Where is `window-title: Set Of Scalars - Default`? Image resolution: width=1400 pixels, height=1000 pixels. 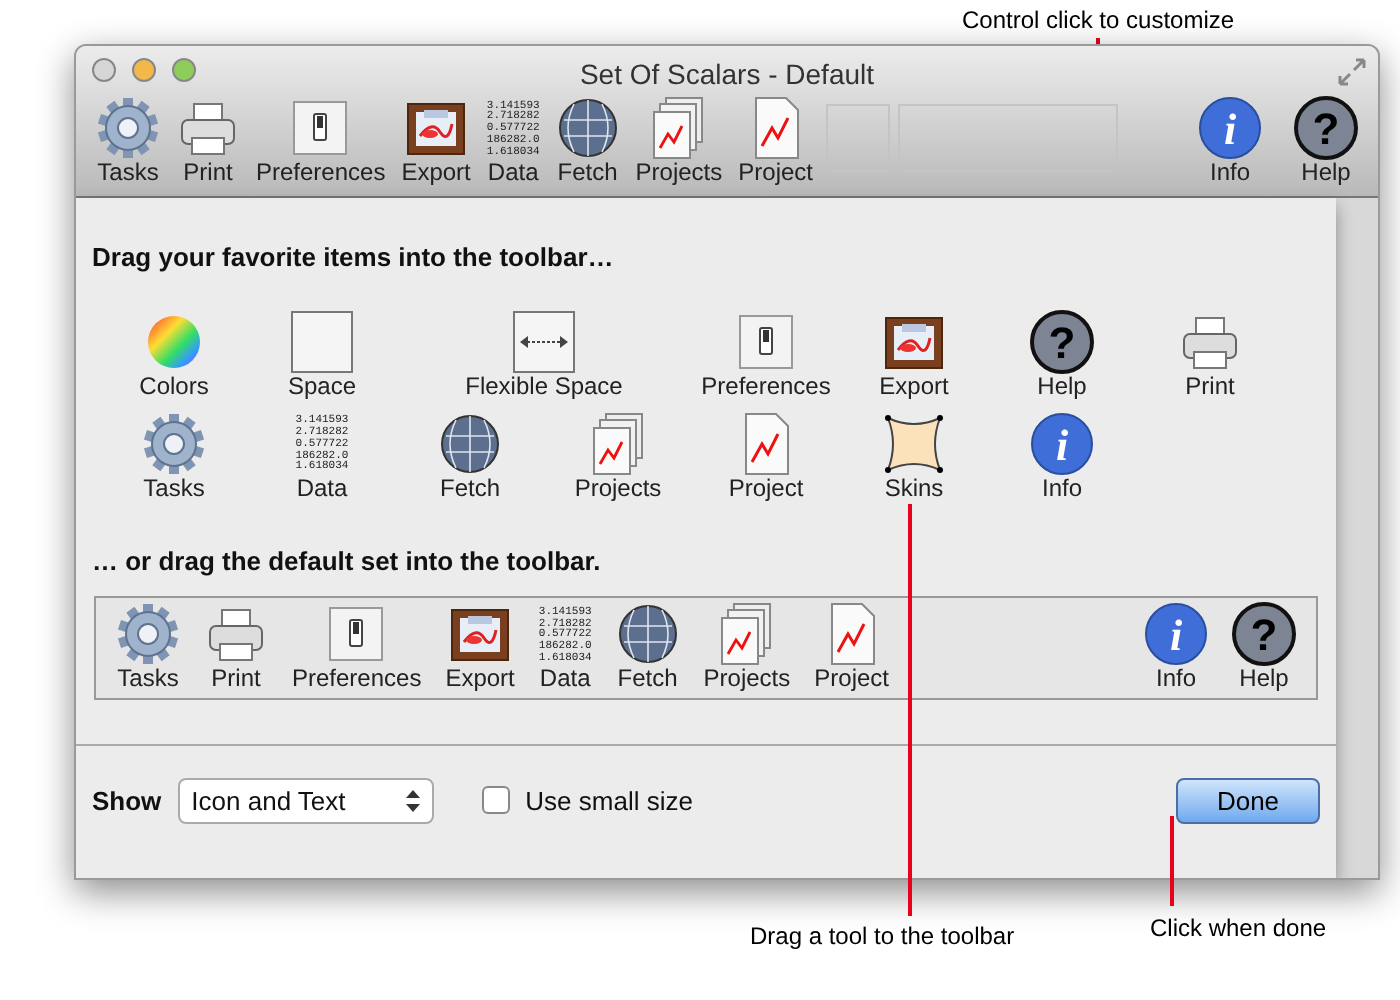 window-title: Set Of Scalars - Default is located at coordinates (727, 74).